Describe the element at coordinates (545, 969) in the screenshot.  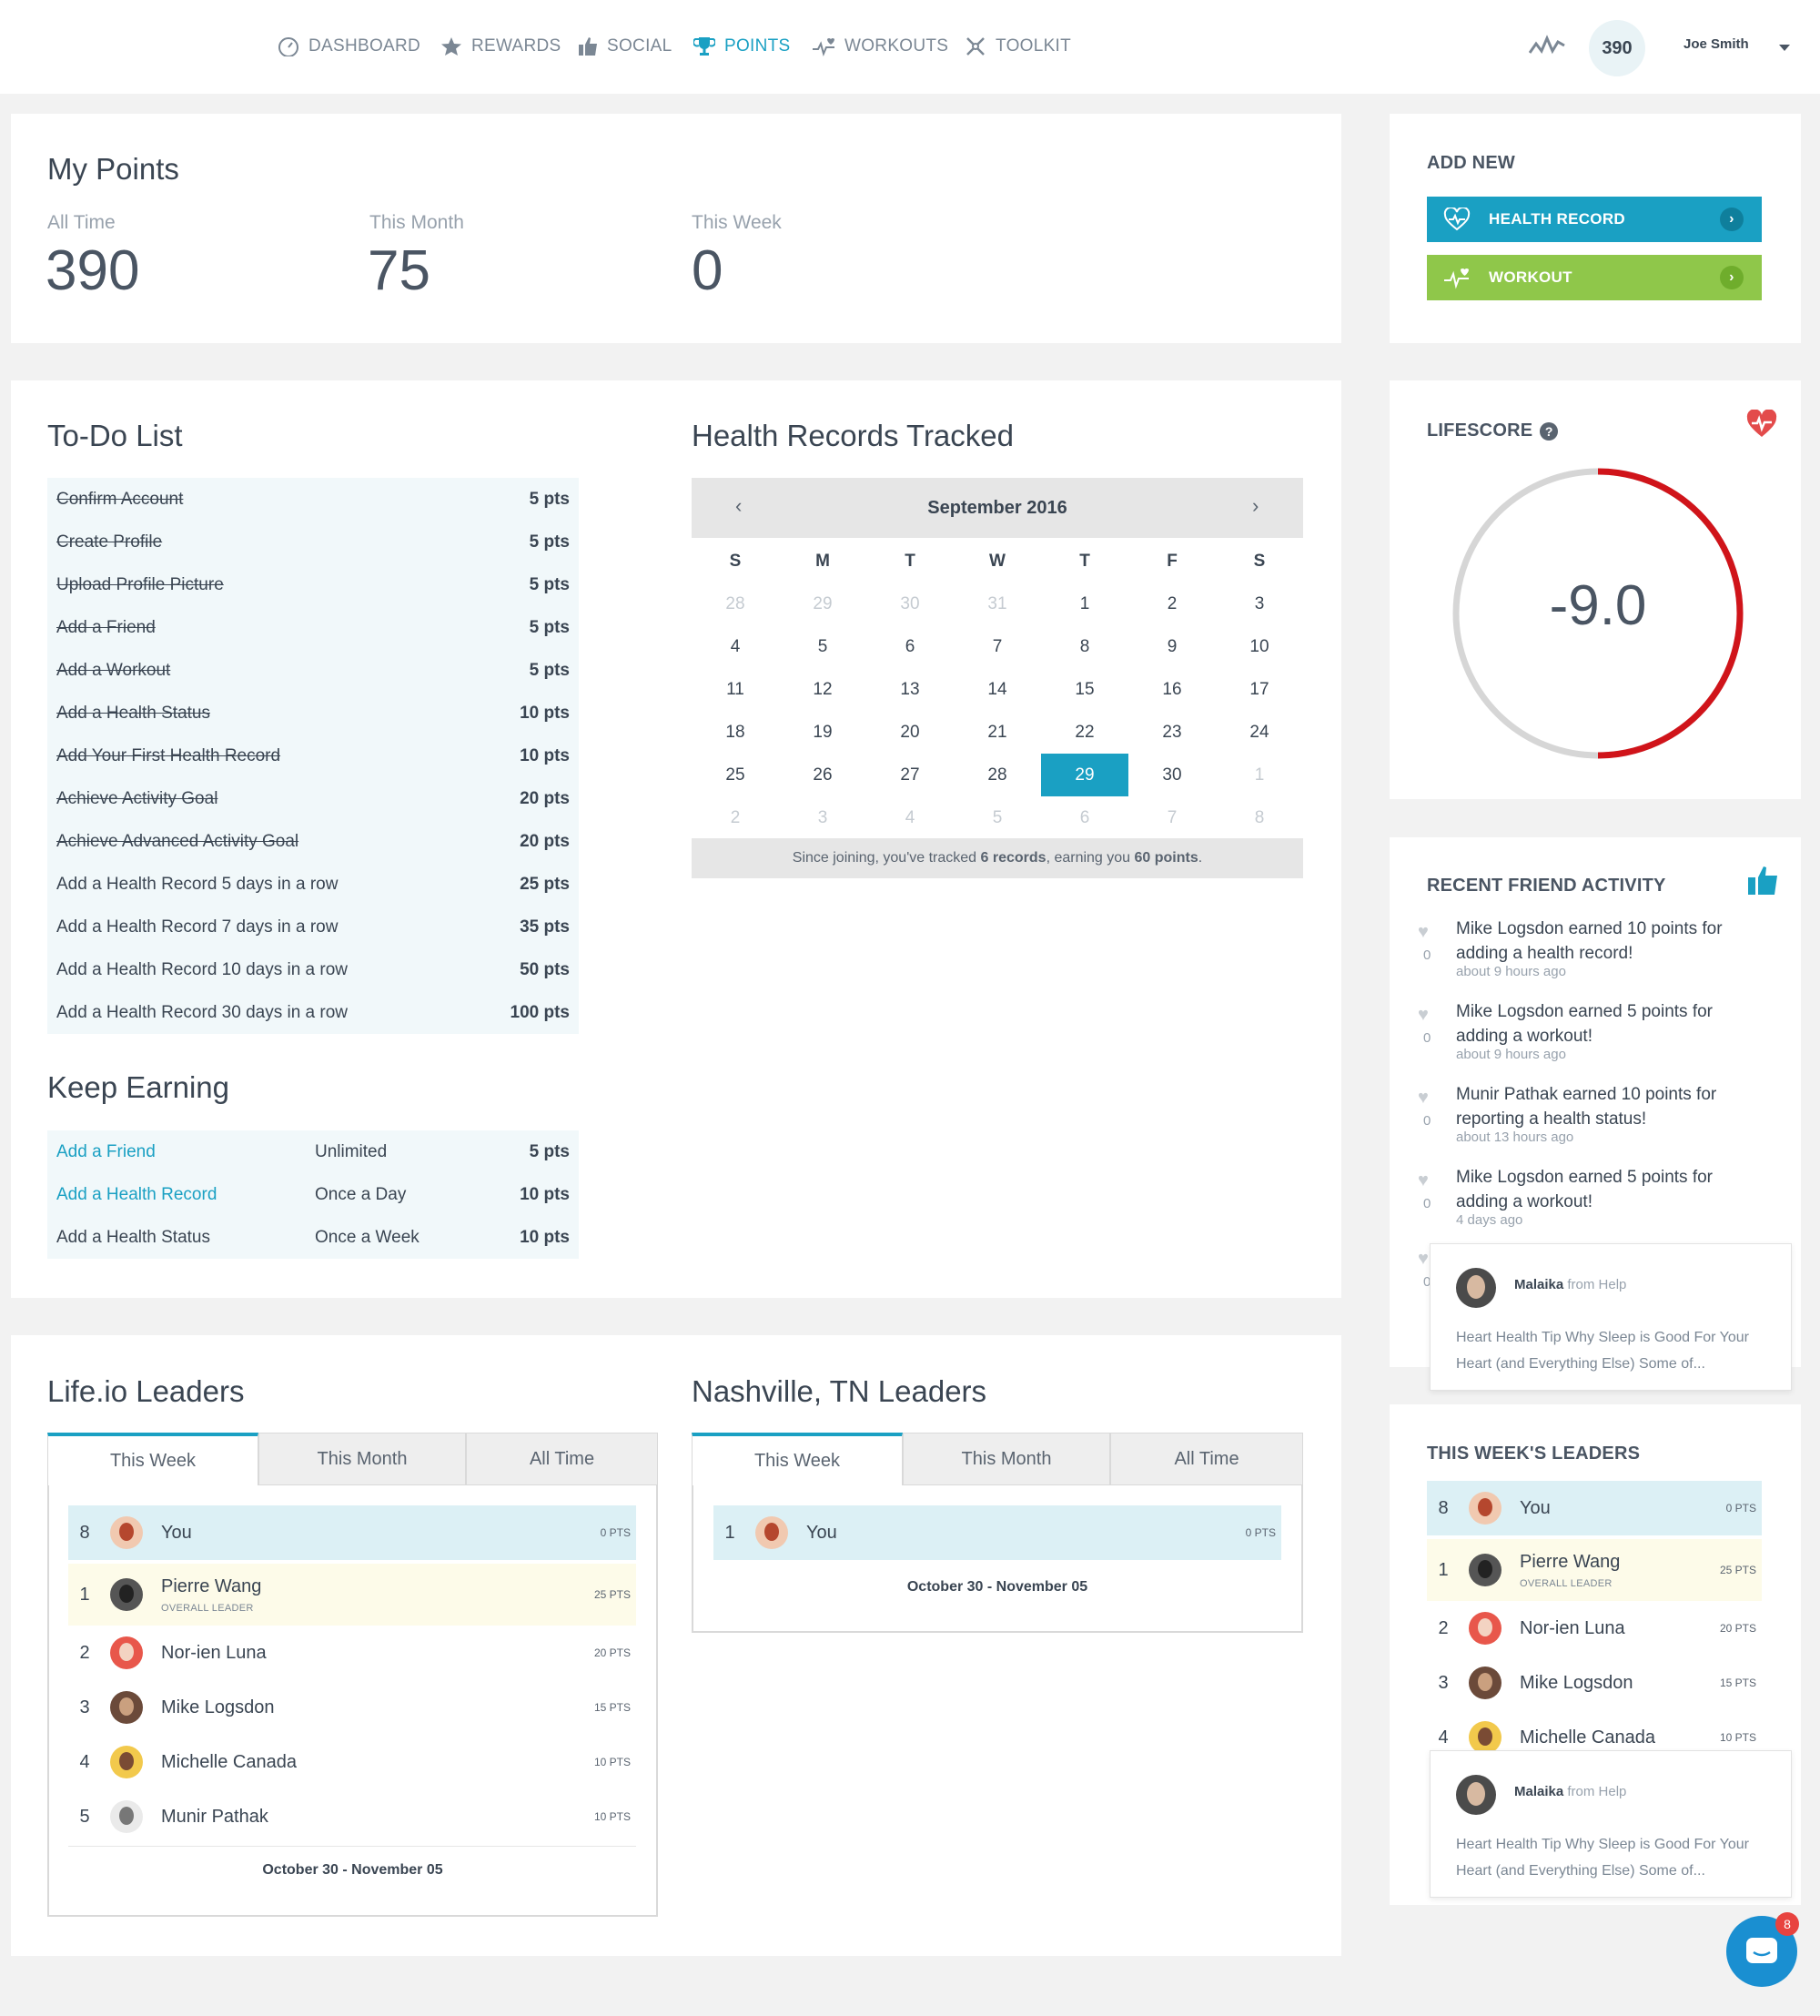
I see `todo-item-points: 50 pts` at that location.